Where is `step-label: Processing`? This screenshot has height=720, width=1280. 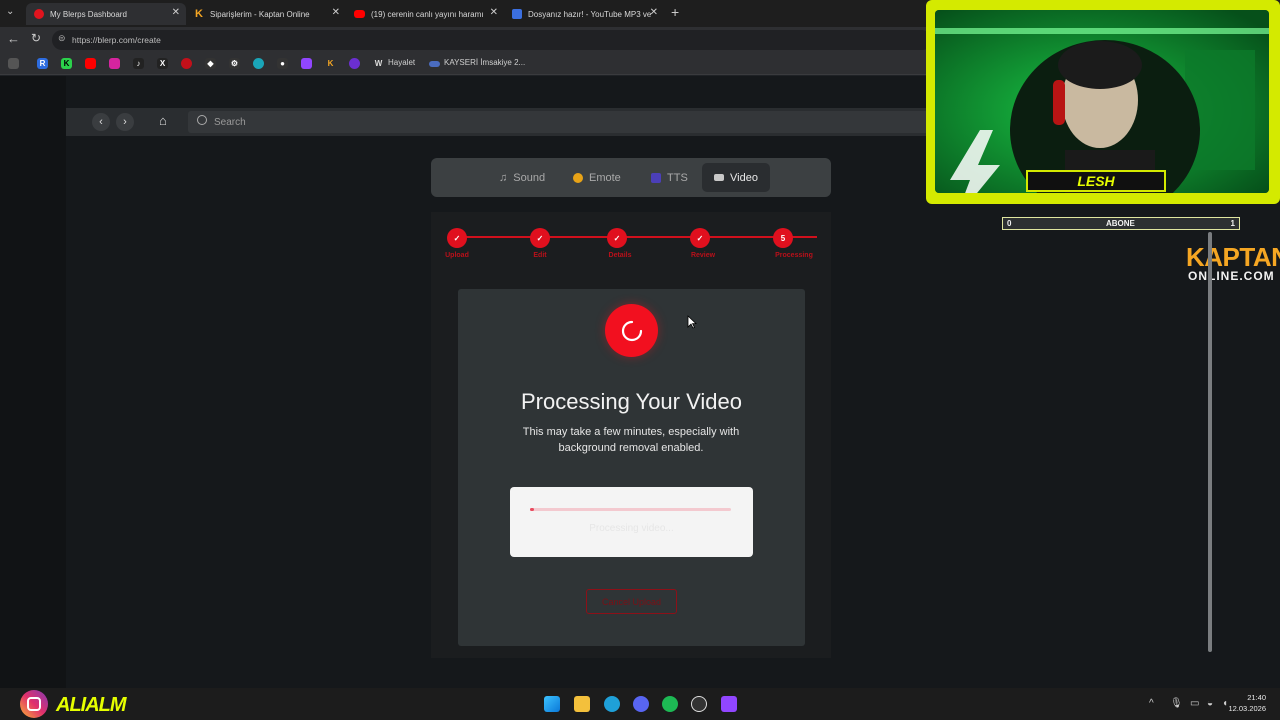 step-label: Processing is located at coordinates (794, 255).